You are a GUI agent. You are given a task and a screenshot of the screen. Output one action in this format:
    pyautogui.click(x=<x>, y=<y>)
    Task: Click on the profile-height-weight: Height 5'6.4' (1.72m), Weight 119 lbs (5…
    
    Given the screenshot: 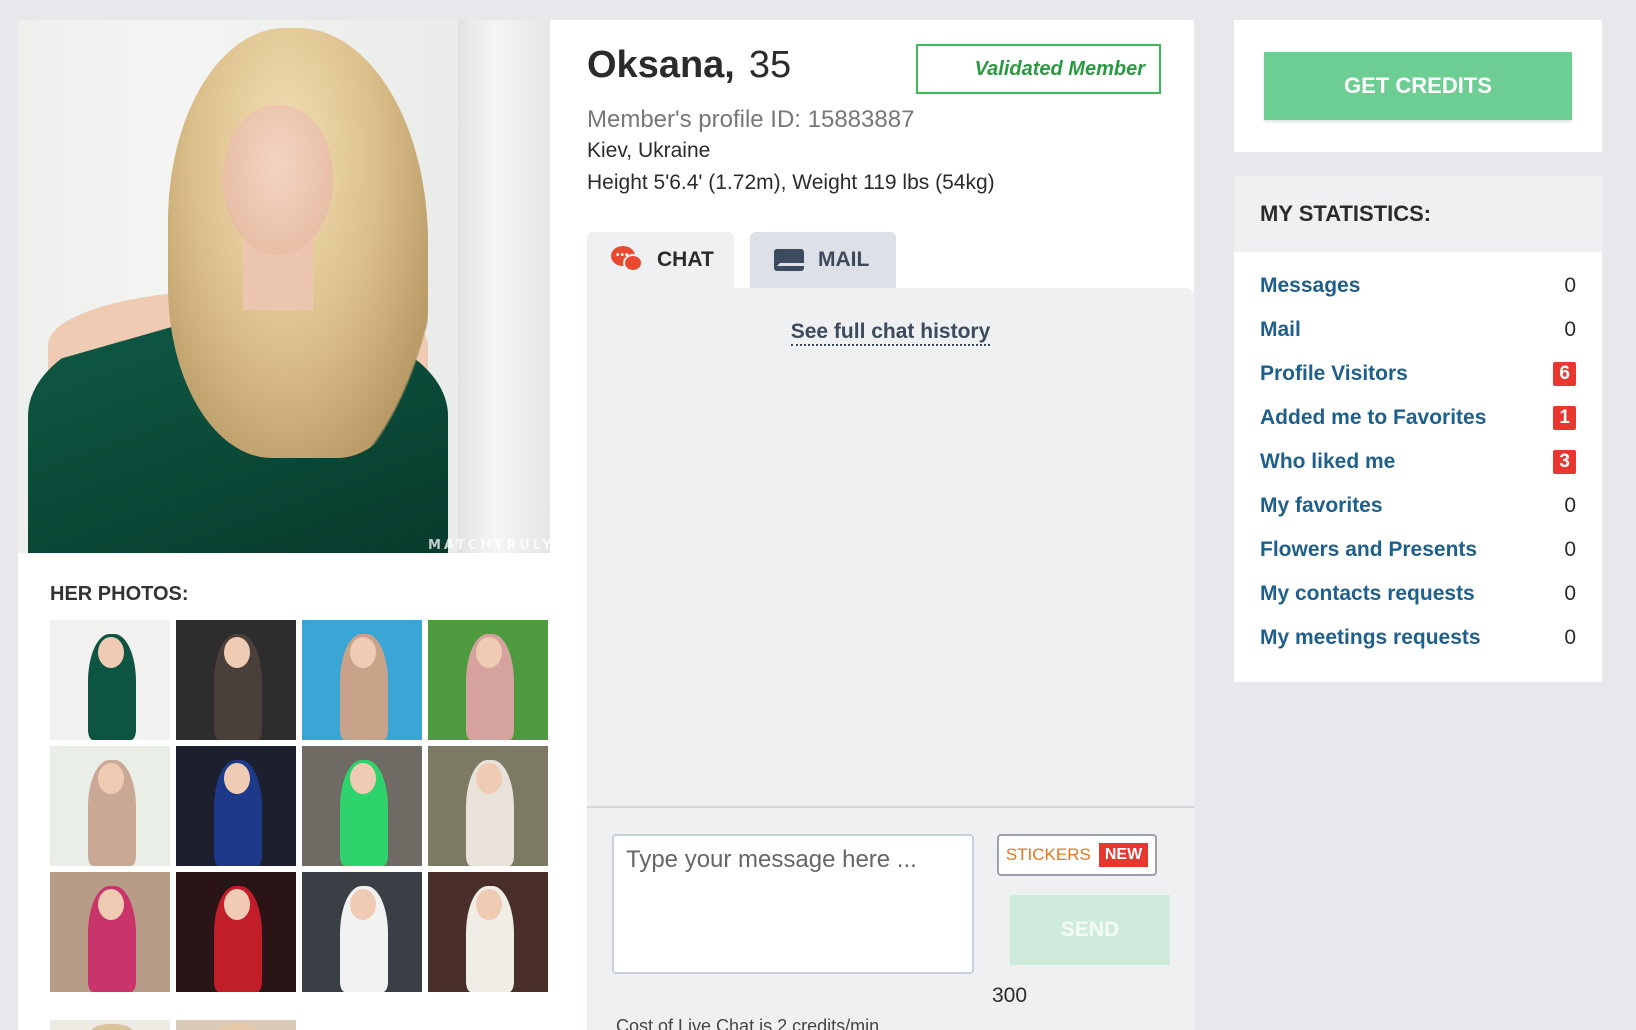 What is the action you would take?
    pyautogui.click(x=791, y=182)
    